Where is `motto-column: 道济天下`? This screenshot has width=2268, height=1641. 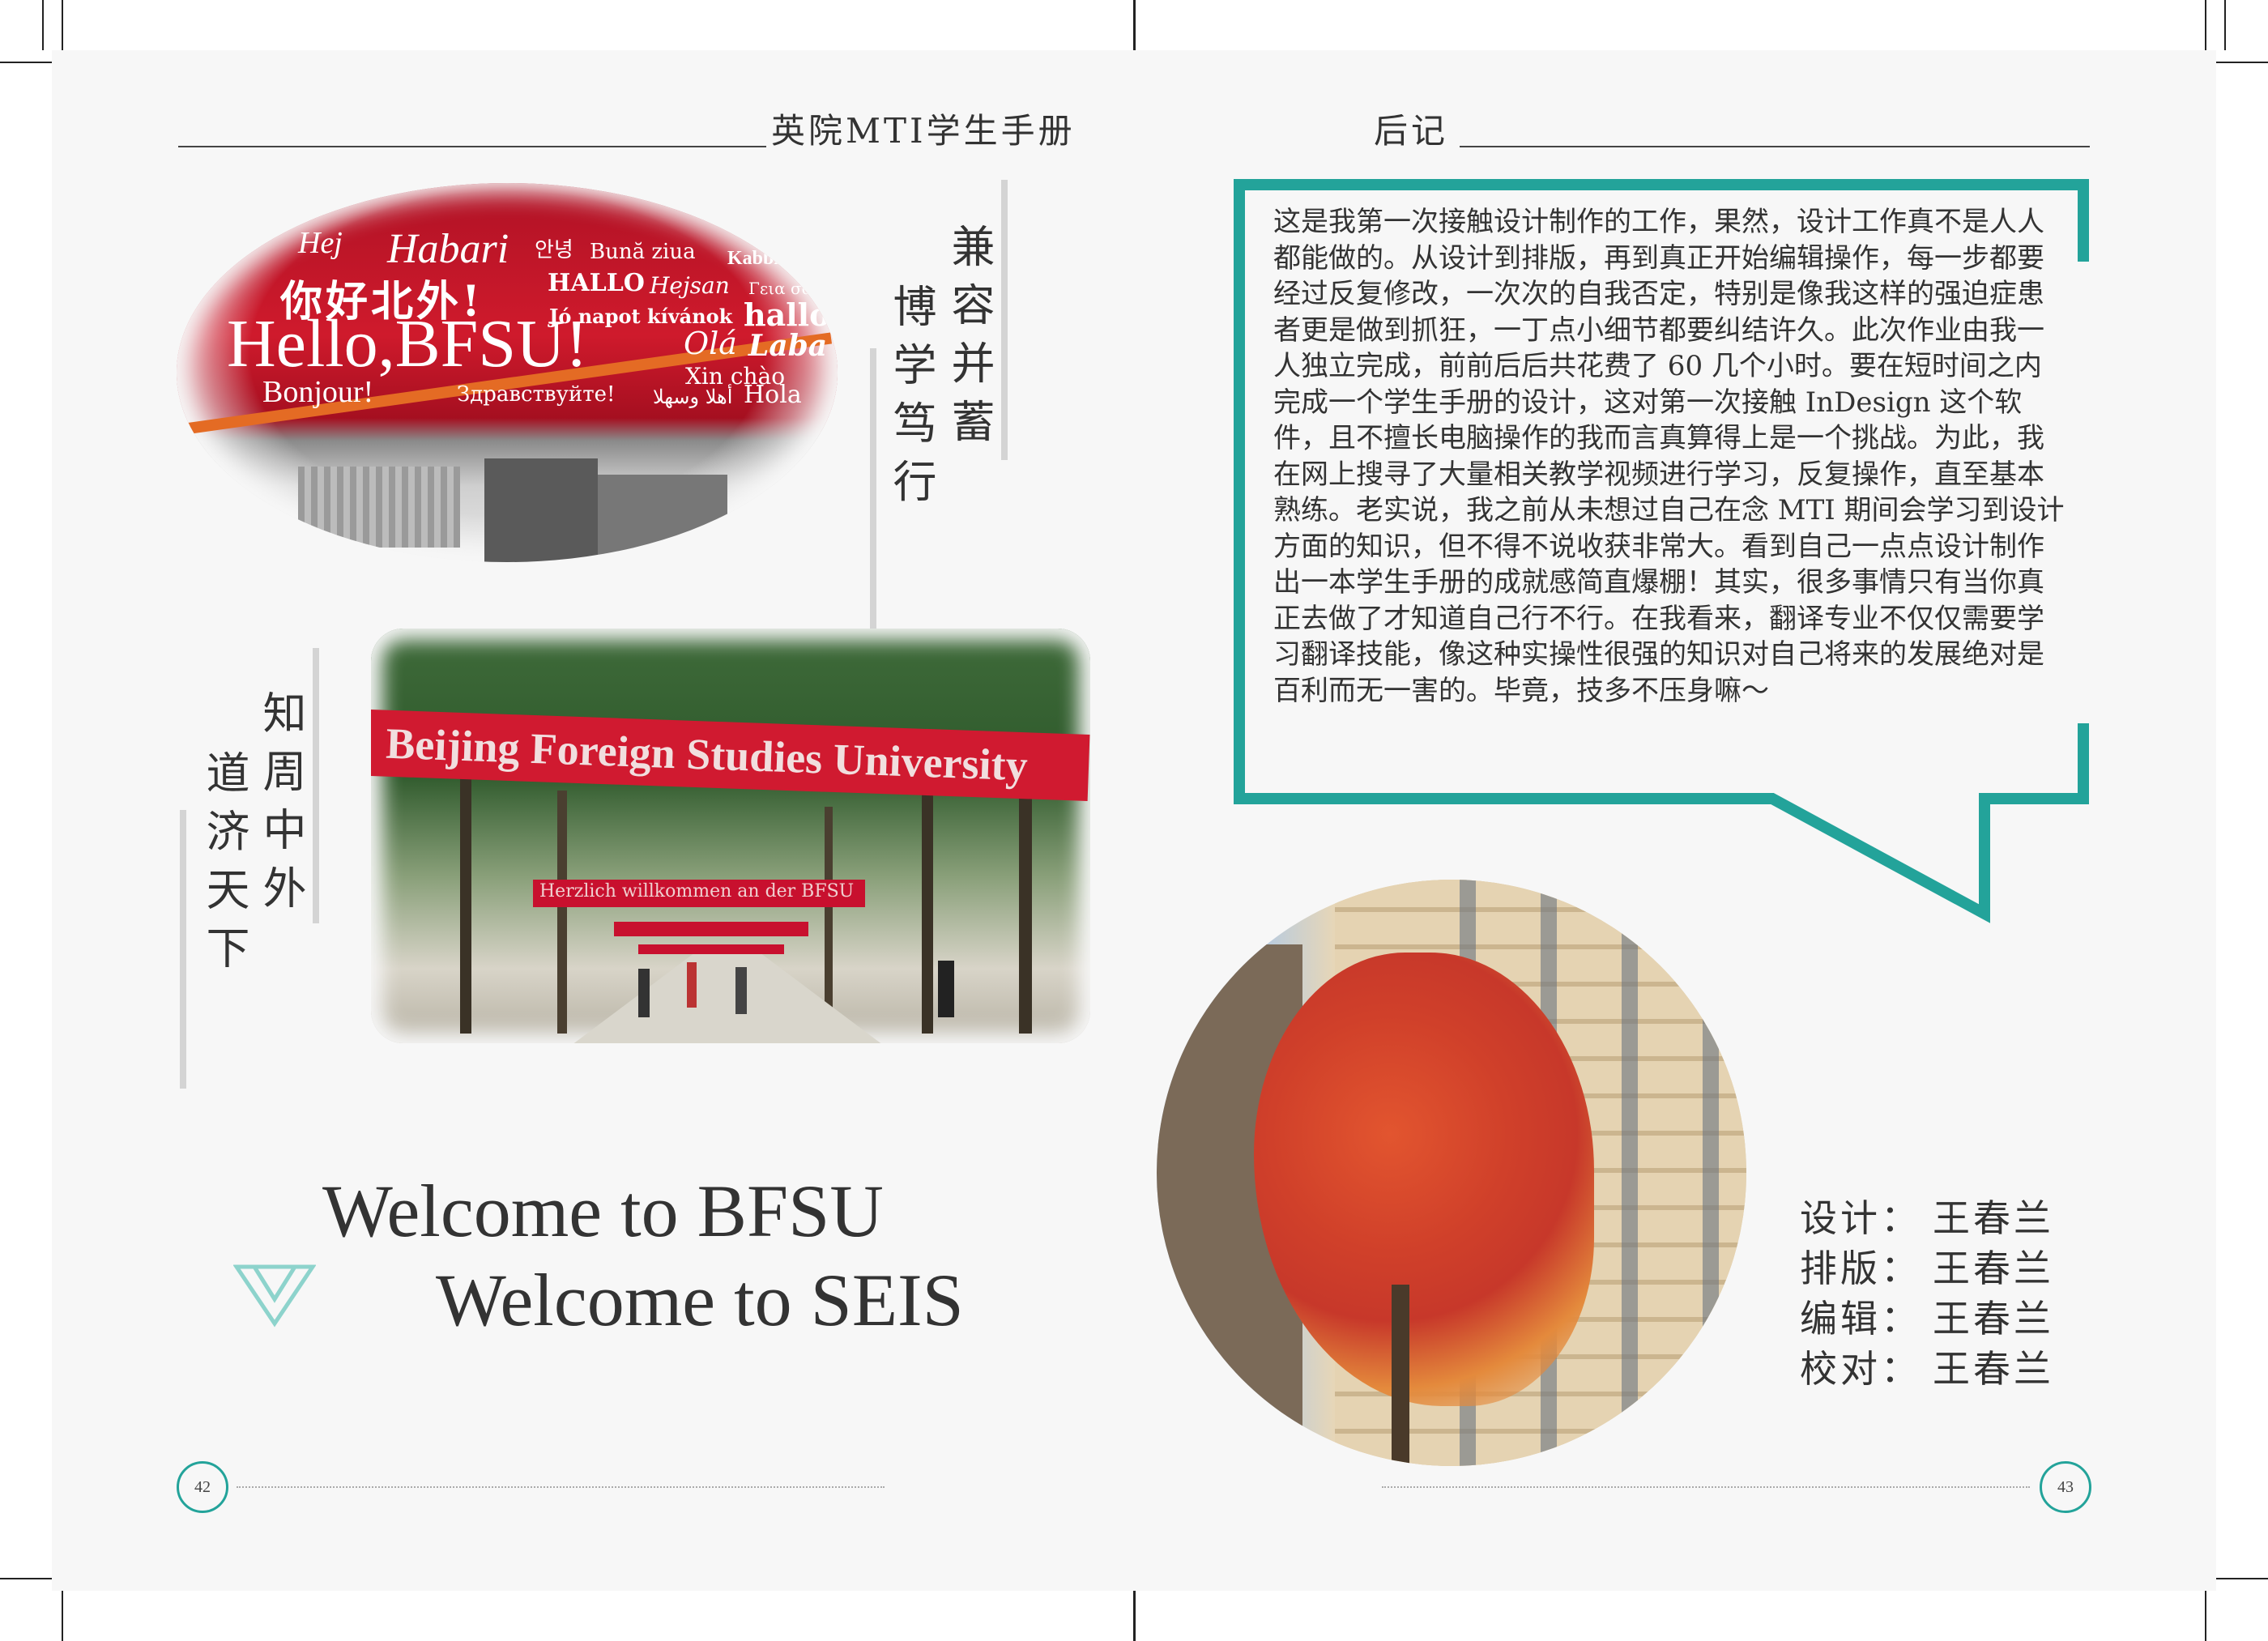 motto-column: 道济天下 is located at coordinates (223, 866).